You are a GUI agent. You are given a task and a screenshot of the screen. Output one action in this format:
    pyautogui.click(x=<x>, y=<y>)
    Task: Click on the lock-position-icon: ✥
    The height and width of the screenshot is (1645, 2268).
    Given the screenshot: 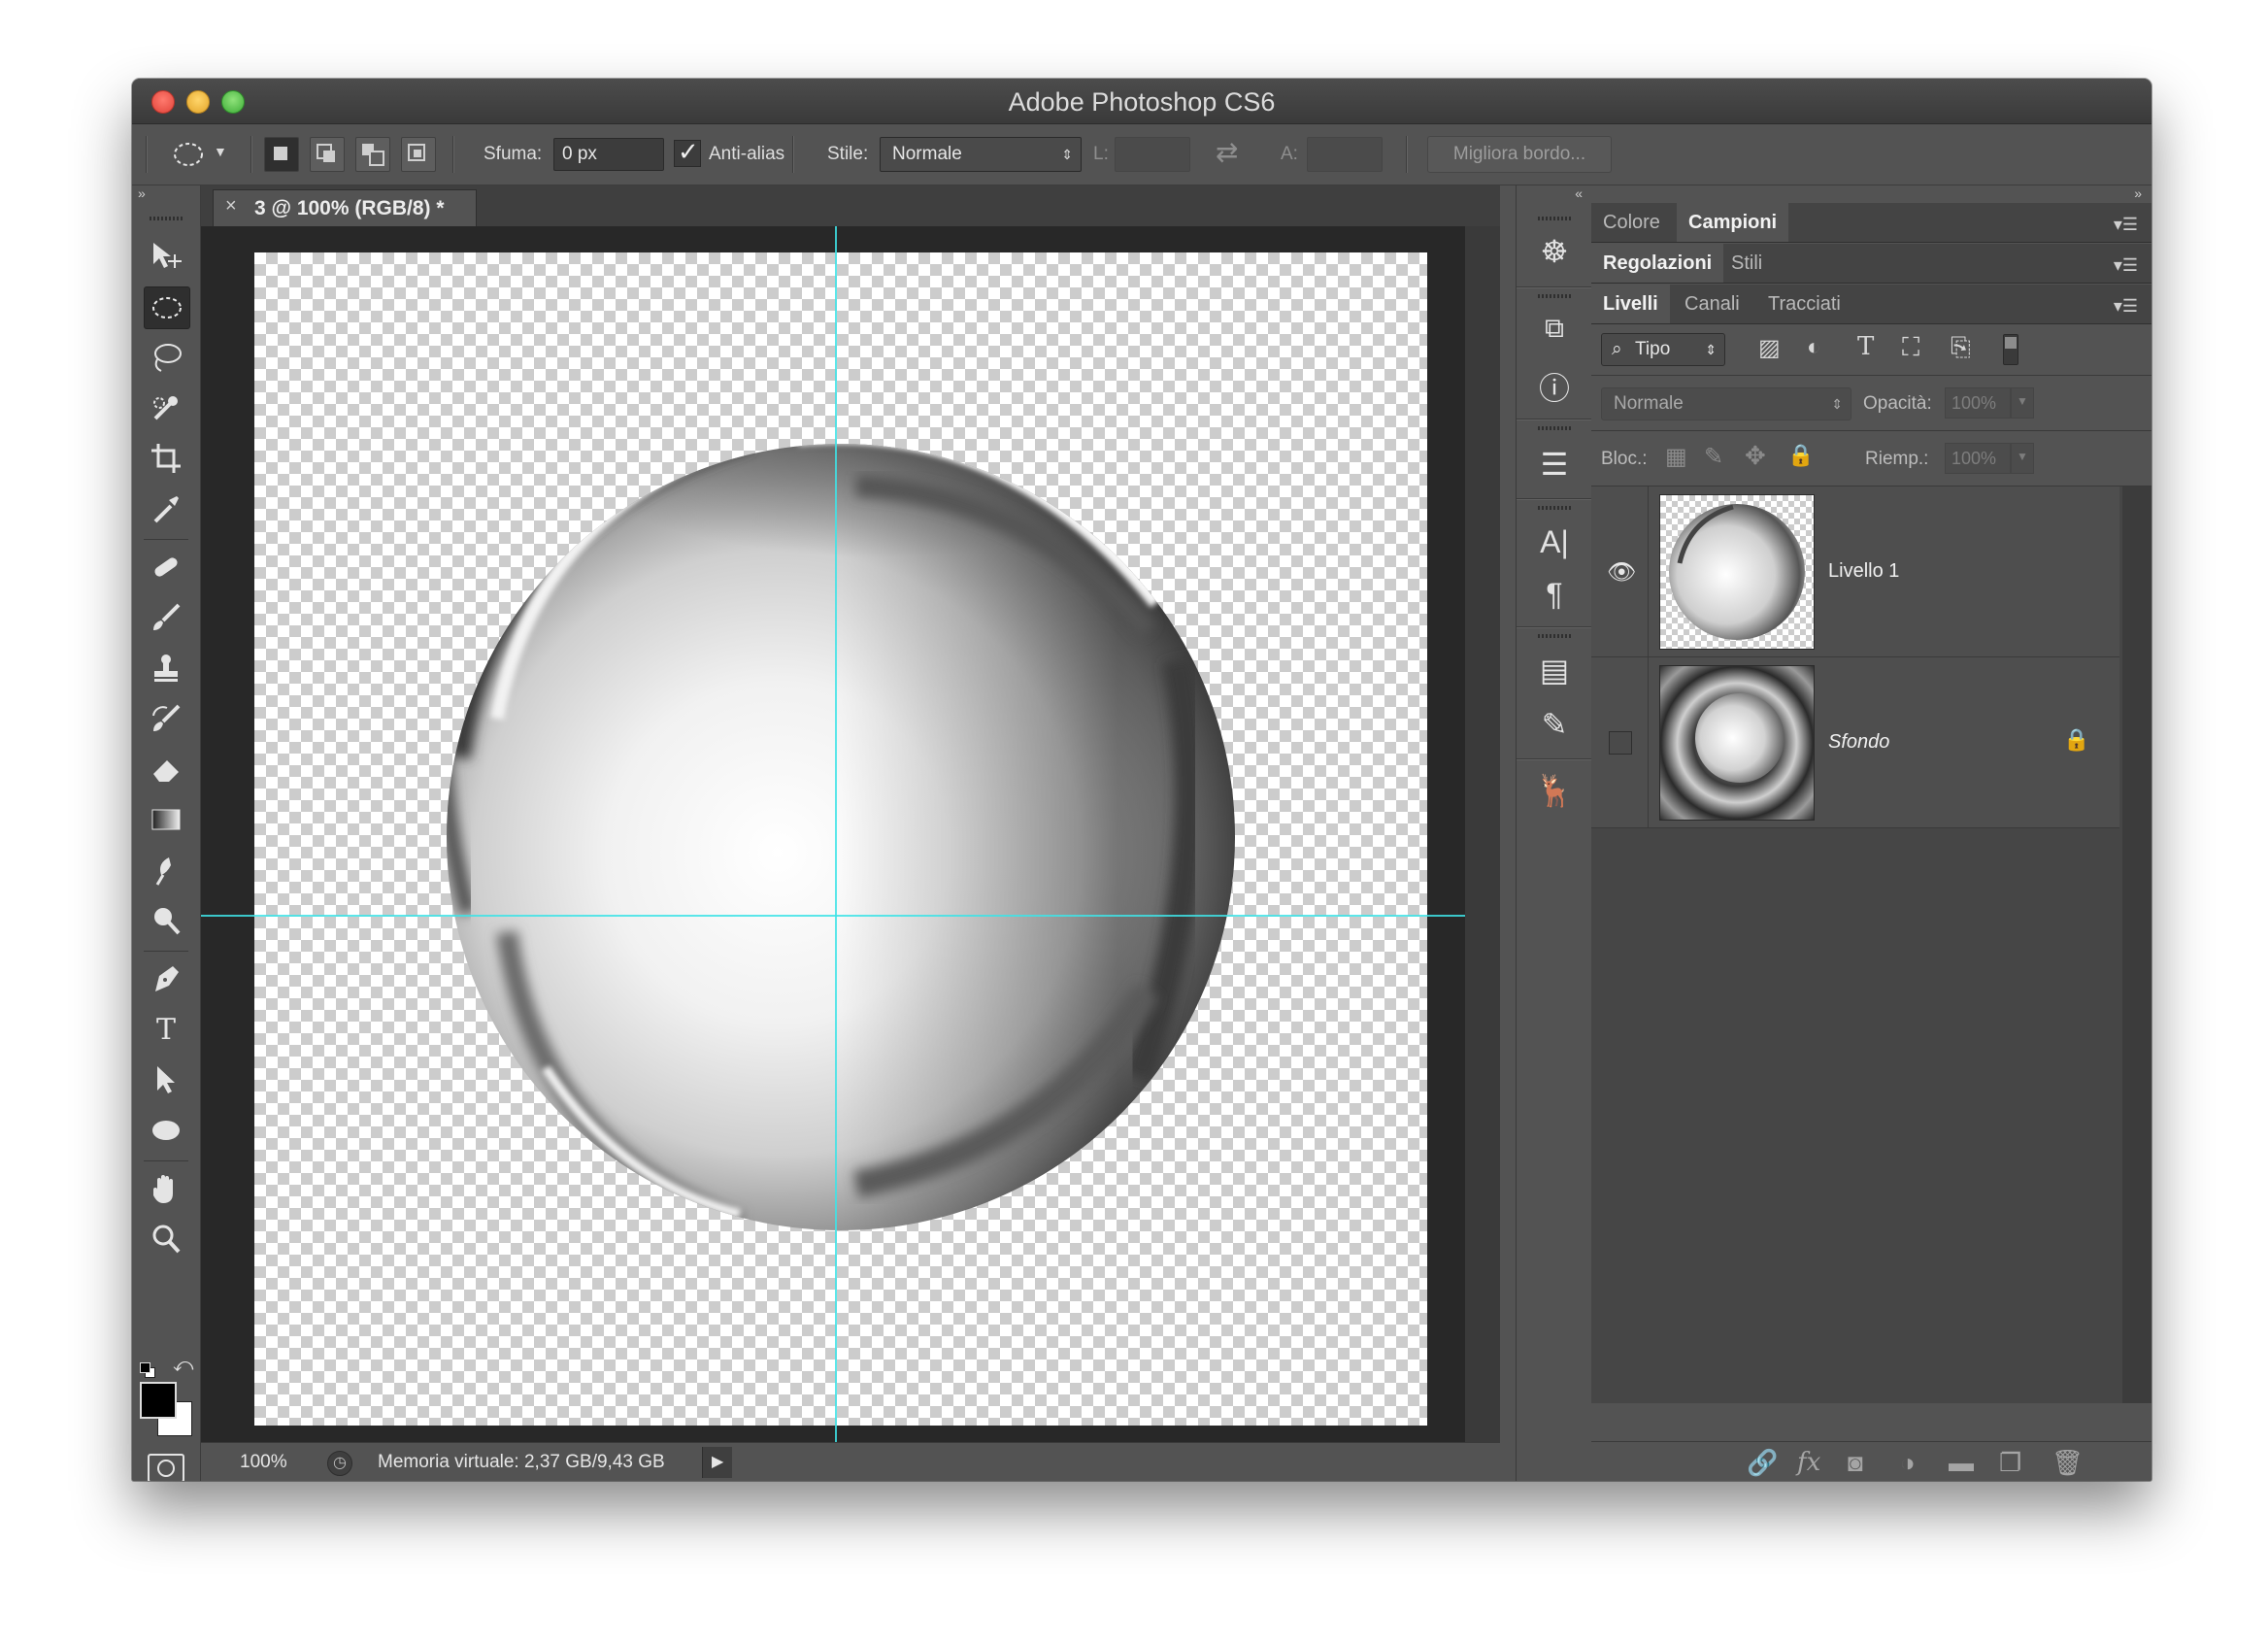 What is the action you would take?
    pyautogui.click(x=1755, y=456)
    